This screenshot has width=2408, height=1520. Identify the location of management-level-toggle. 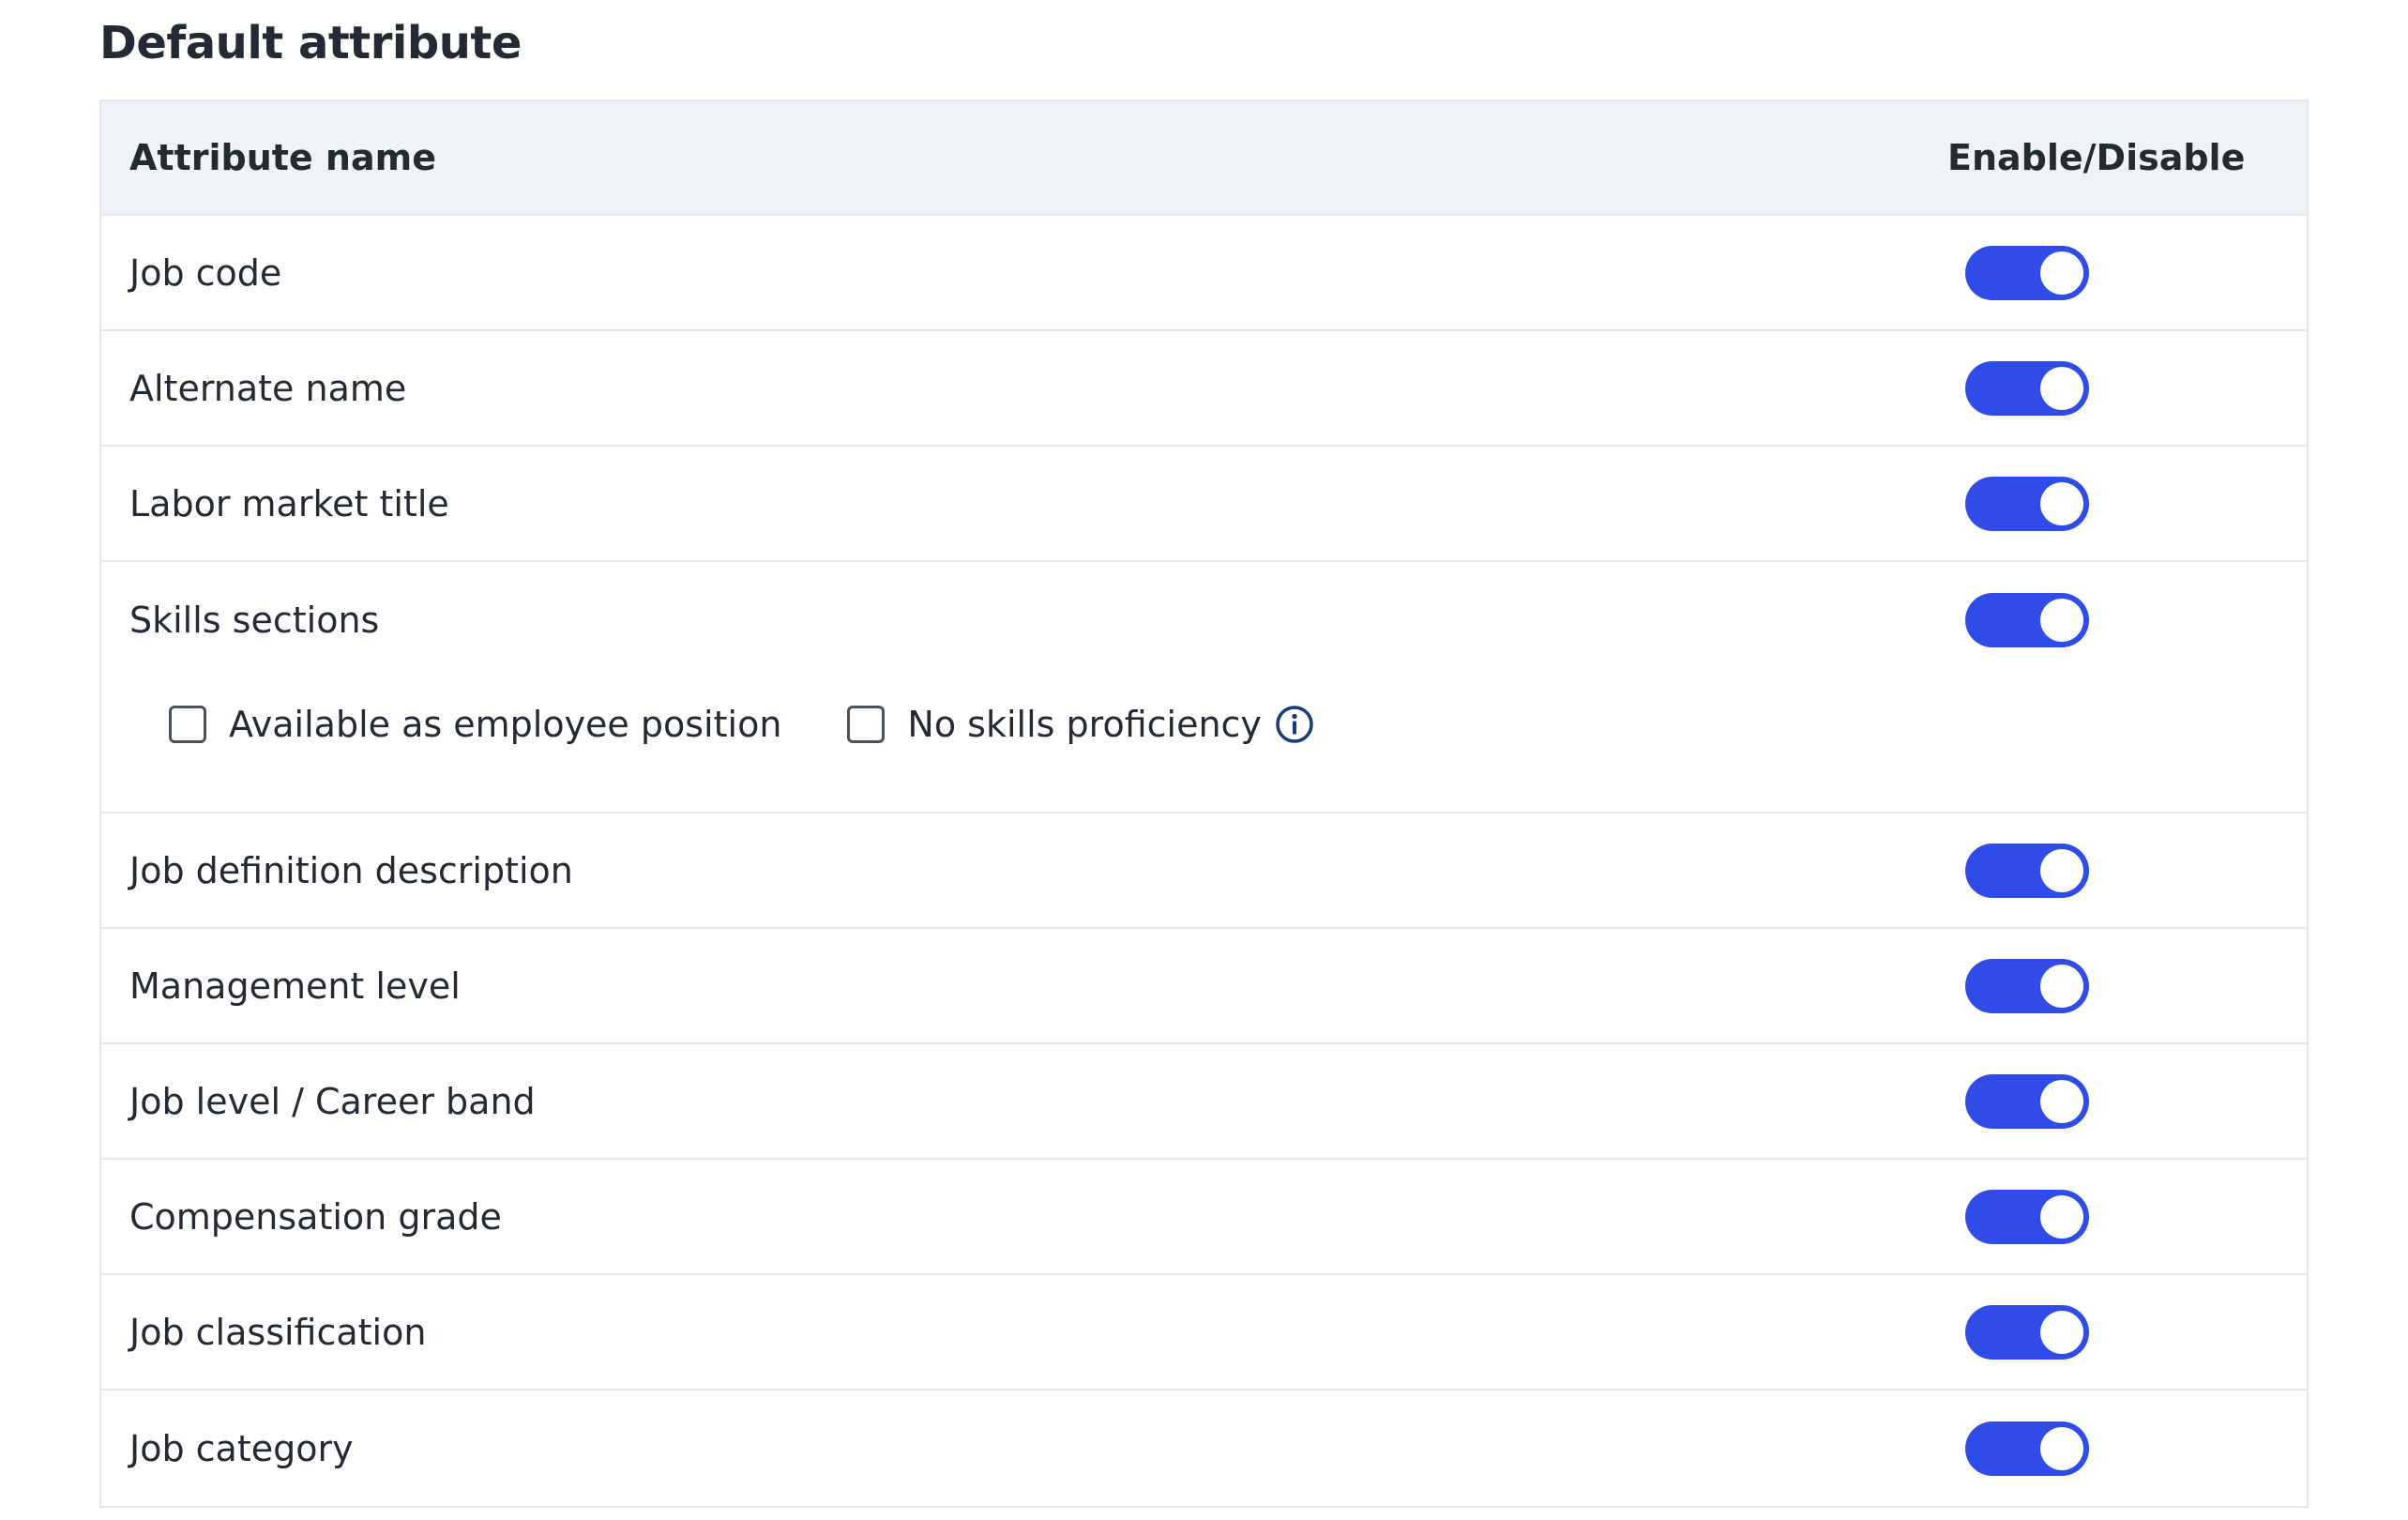
(2027, 986).